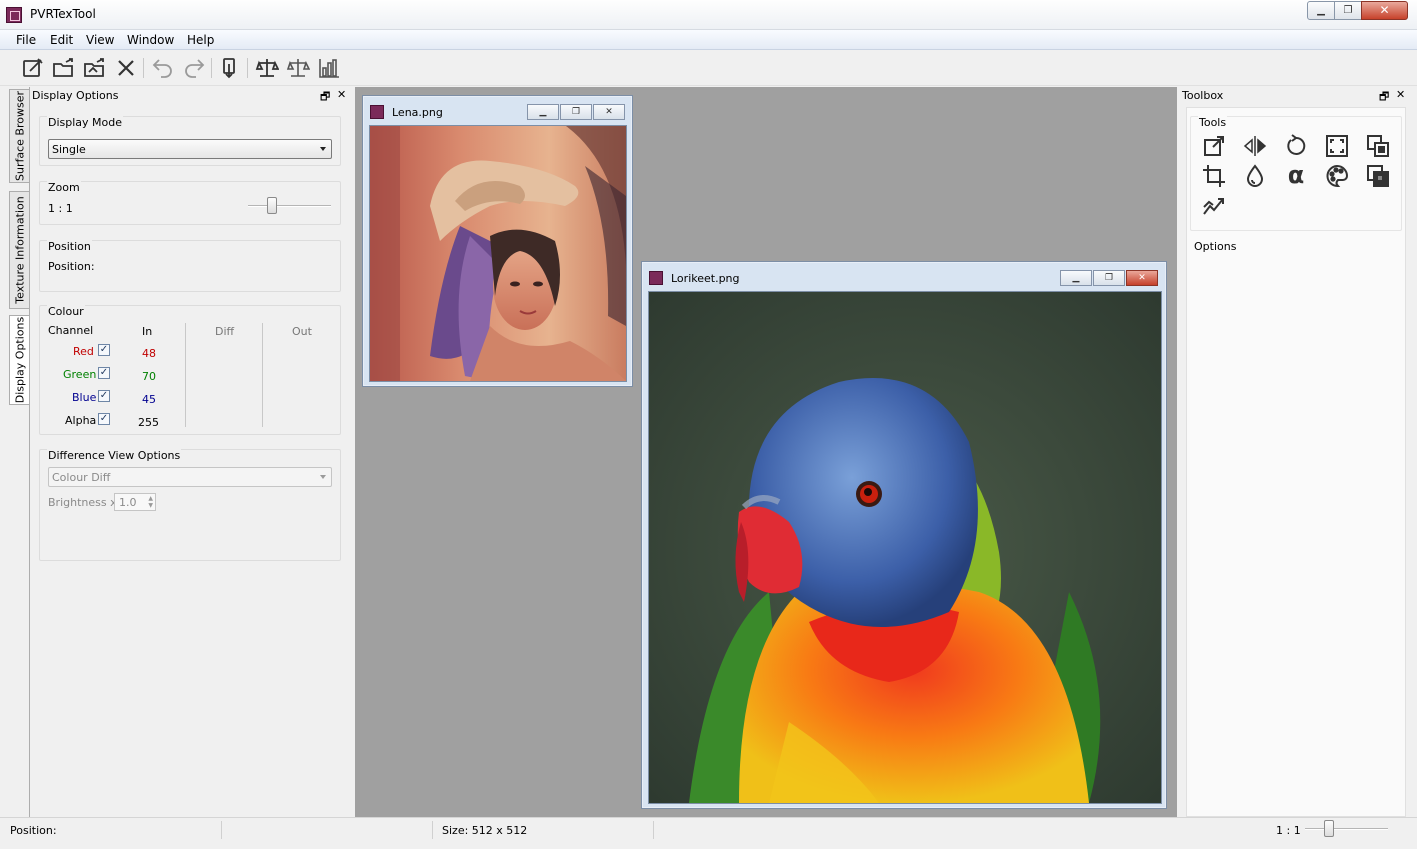  I want to click on pre-multiply-icon, so click(1378, 146).